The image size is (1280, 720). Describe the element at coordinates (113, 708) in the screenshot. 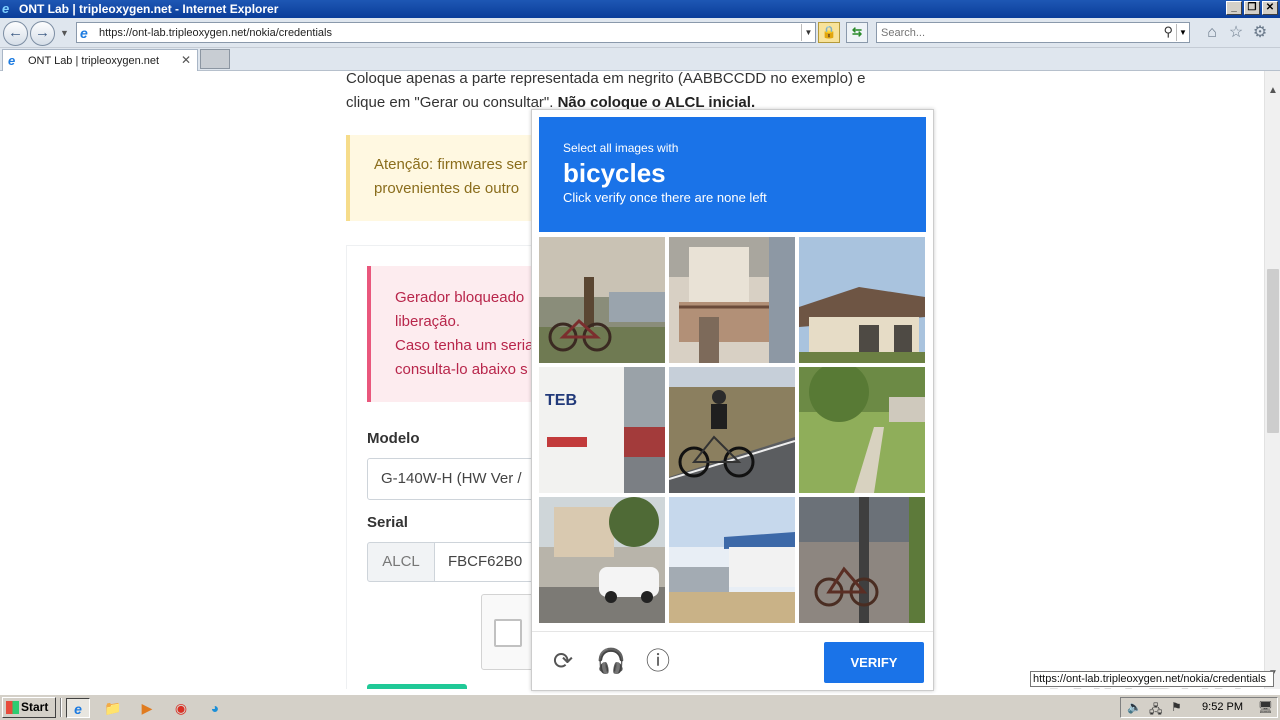

I see `taskbar-explorer-icon: 📁` at that location.